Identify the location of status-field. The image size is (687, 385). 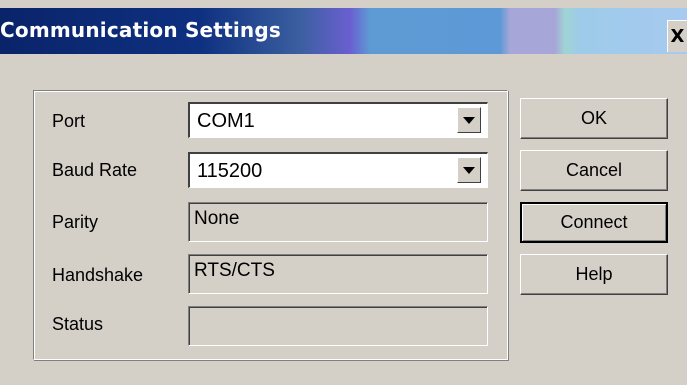
(338, 326).